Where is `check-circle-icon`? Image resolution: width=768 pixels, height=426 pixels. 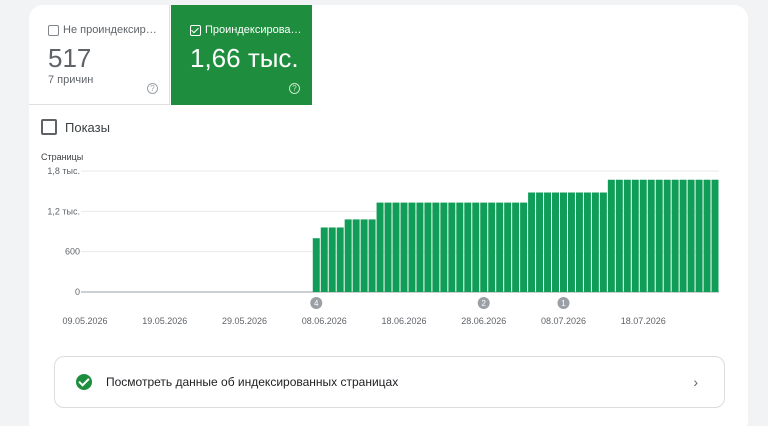
check-circle-icon is located at coordinates (84, 382).